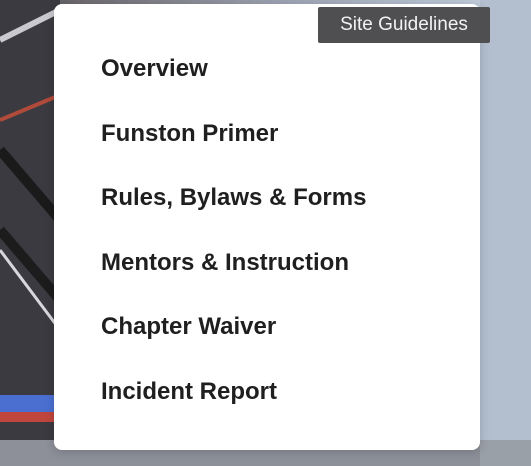  Describe the element at coordinates (233, 406) in the screenshot. I see `menu-item-incident-report: Incident Report` at that location.